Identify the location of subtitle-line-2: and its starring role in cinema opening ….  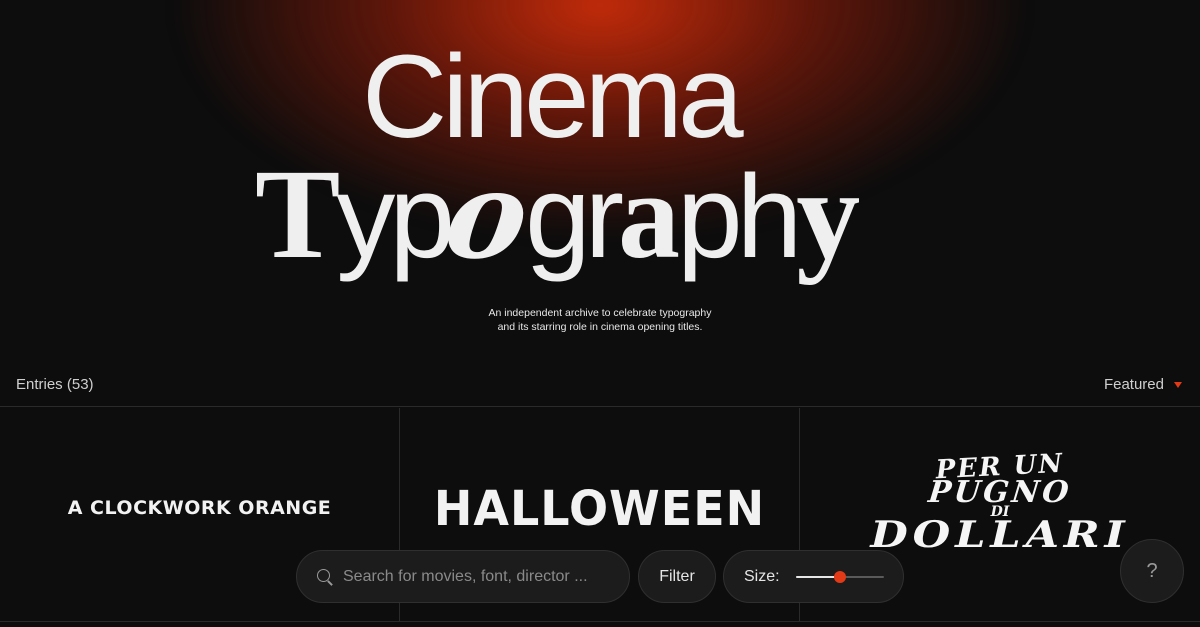
(600, 327).